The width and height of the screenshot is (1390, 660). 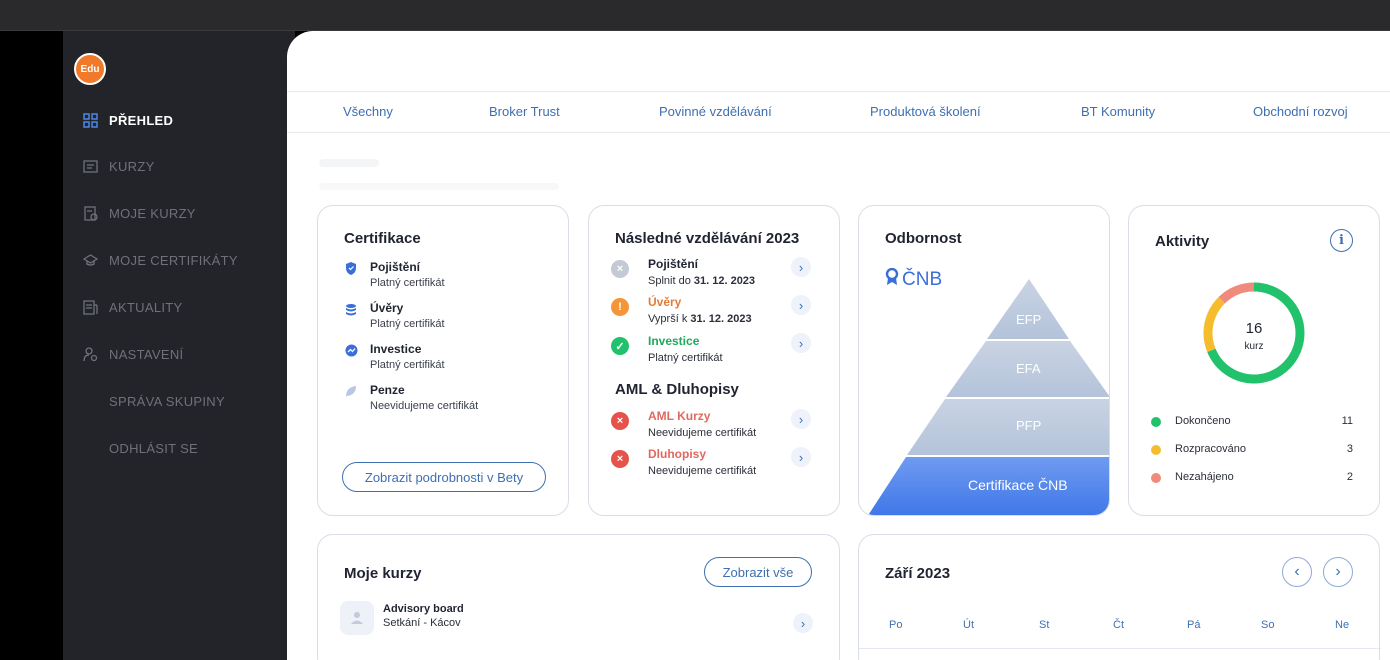 What do you see at coordinates (1028, 309) in the screenshot?
I see `pyramid-level-efp` at bounding box center [1028, 309].